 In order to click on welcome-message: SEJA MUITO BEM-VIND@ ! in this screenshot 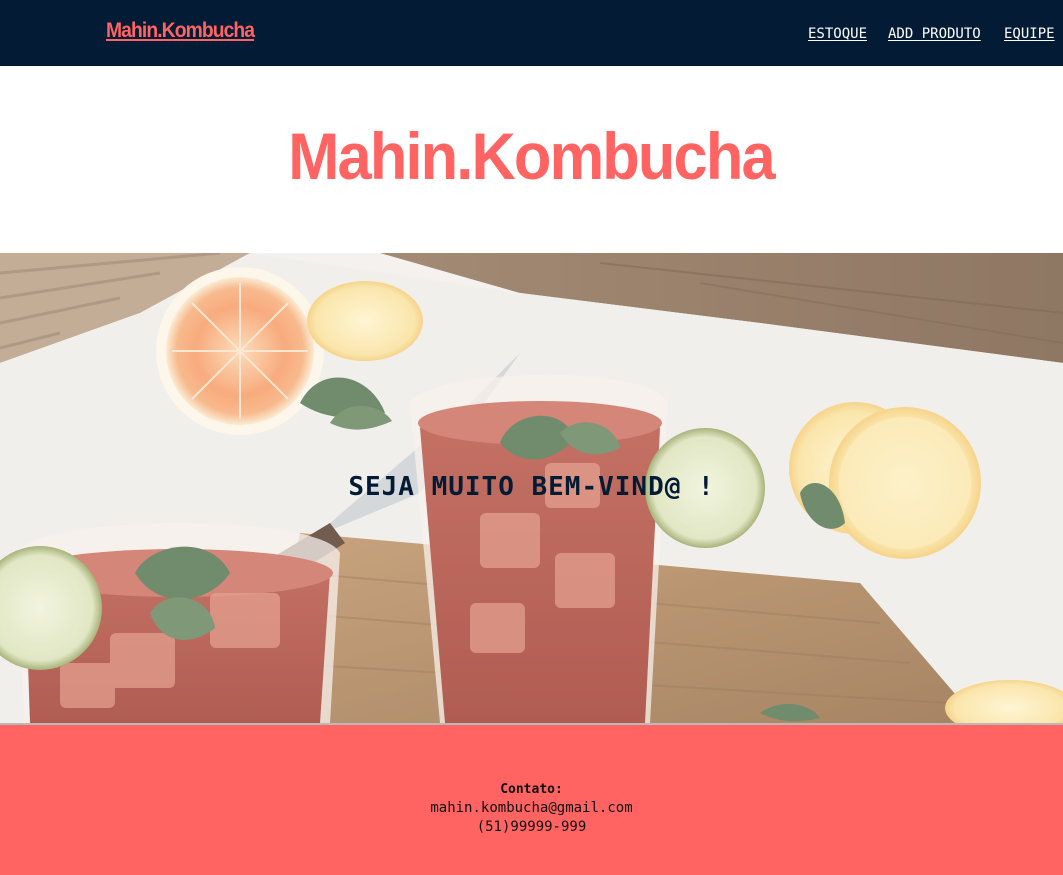, I will do `click(531, 487)`.